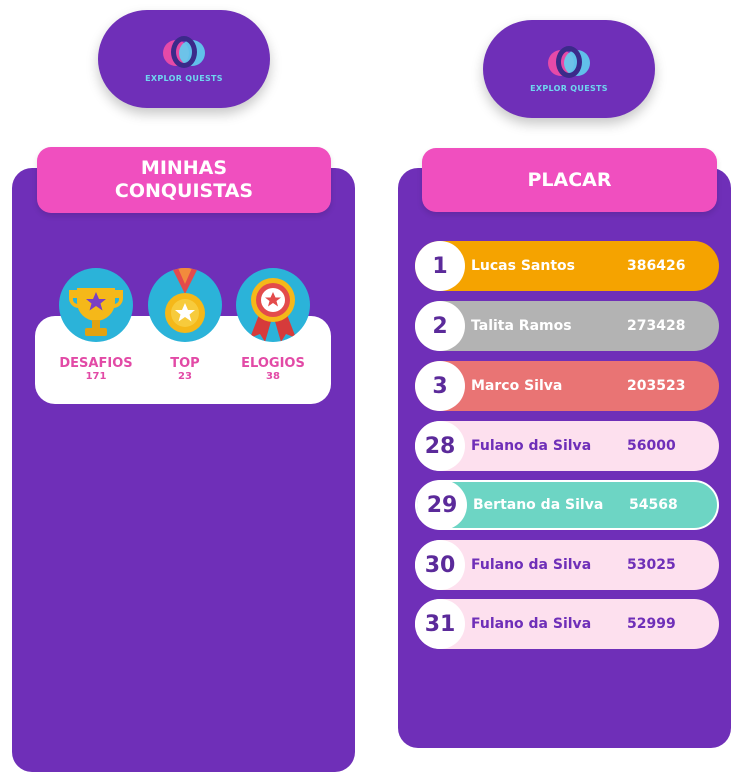 The width and height of the screenshot is (731, 772). What do you see at coordinates (273, 363) in the screenshot?
I see `achievement-label: ELOGIOS` at bounding box center [273, 363].